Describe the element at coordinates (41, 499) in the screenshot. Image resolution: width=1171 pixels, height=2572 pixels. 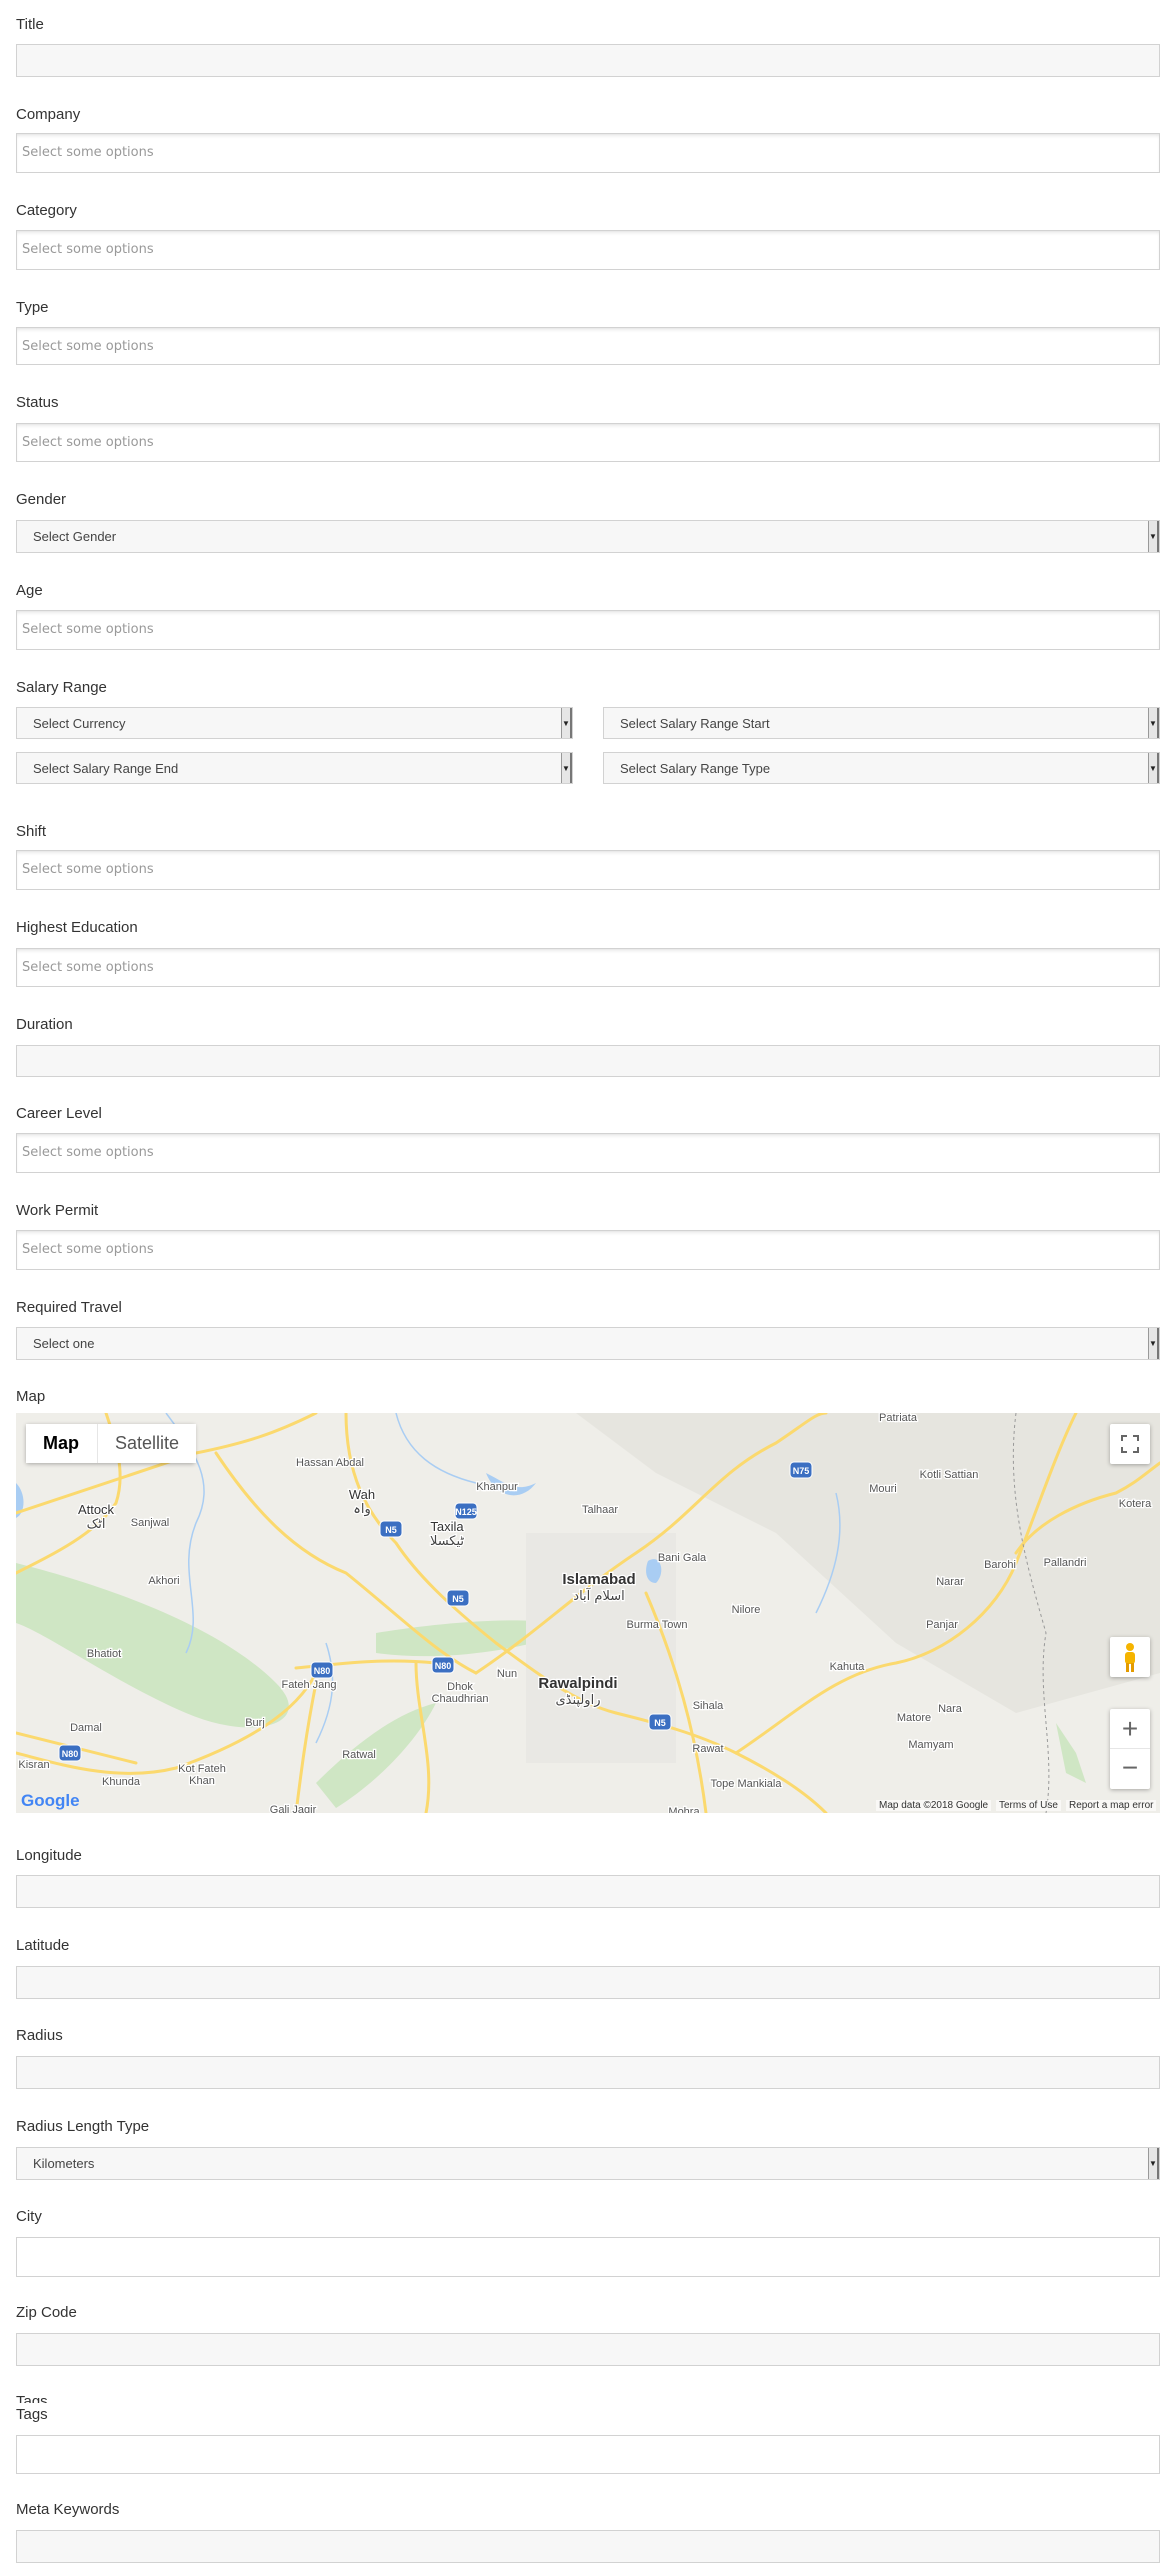
I see `gender-label: Gender` at that location.